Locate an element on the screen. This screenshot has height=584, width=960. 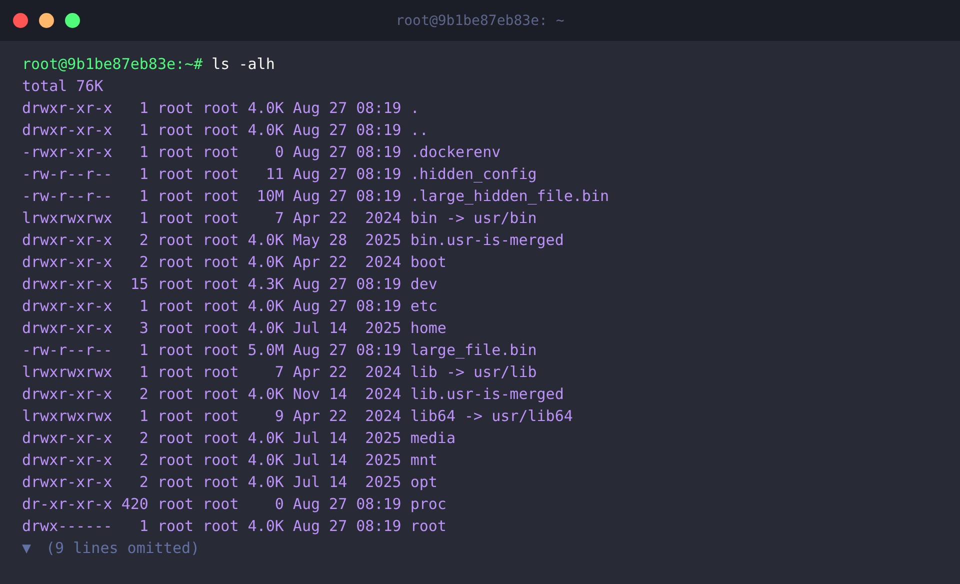
window-title: root@9b1be87eb83e: ~ is located at coordinates (480, 20).